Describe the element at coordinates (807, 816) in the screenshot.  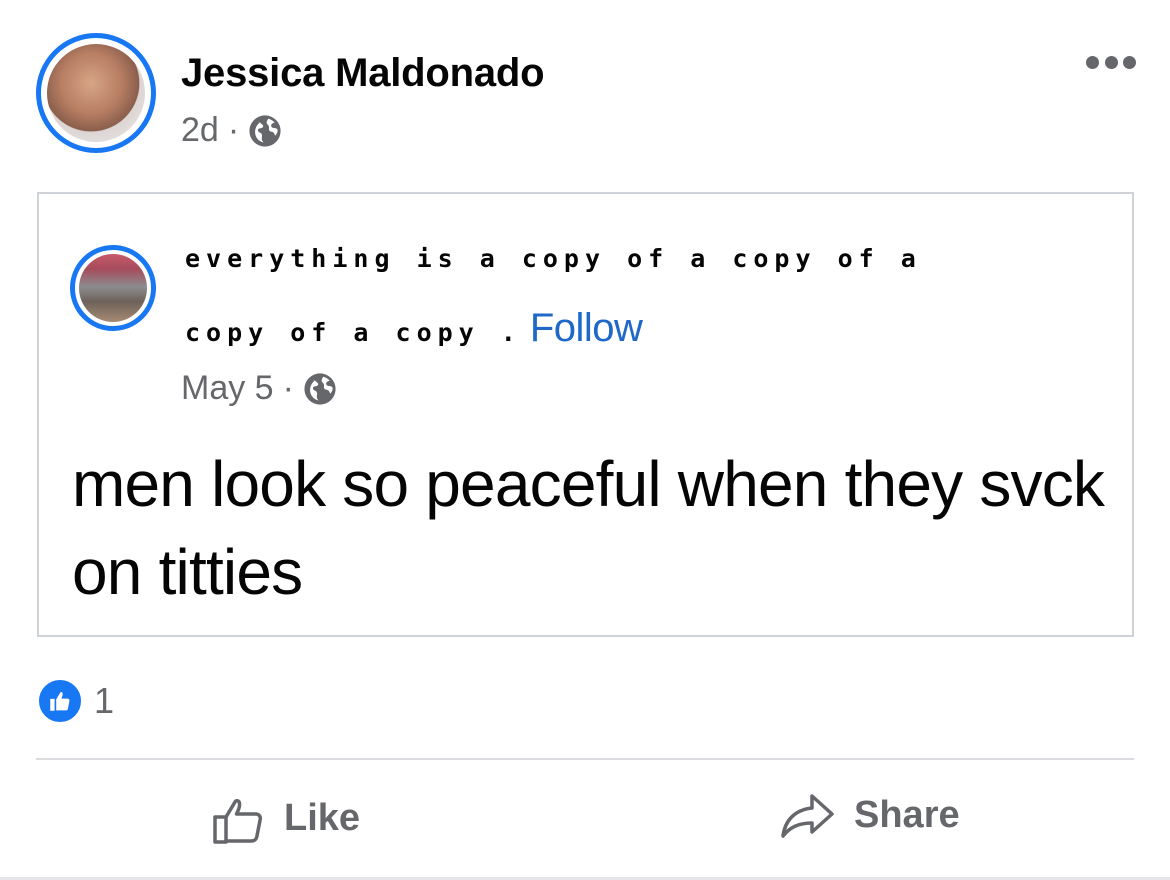
I see `share-arrow-icon` at that location.